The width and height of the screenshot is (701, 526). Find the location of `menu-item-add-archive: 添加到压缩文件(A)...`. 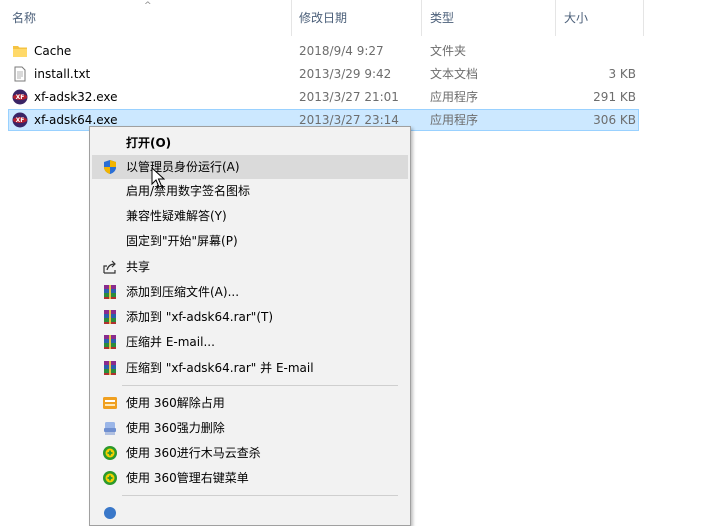

menu-item-add-archive: 添加到压缩文件(A)... is located at coordinates (250, 292).